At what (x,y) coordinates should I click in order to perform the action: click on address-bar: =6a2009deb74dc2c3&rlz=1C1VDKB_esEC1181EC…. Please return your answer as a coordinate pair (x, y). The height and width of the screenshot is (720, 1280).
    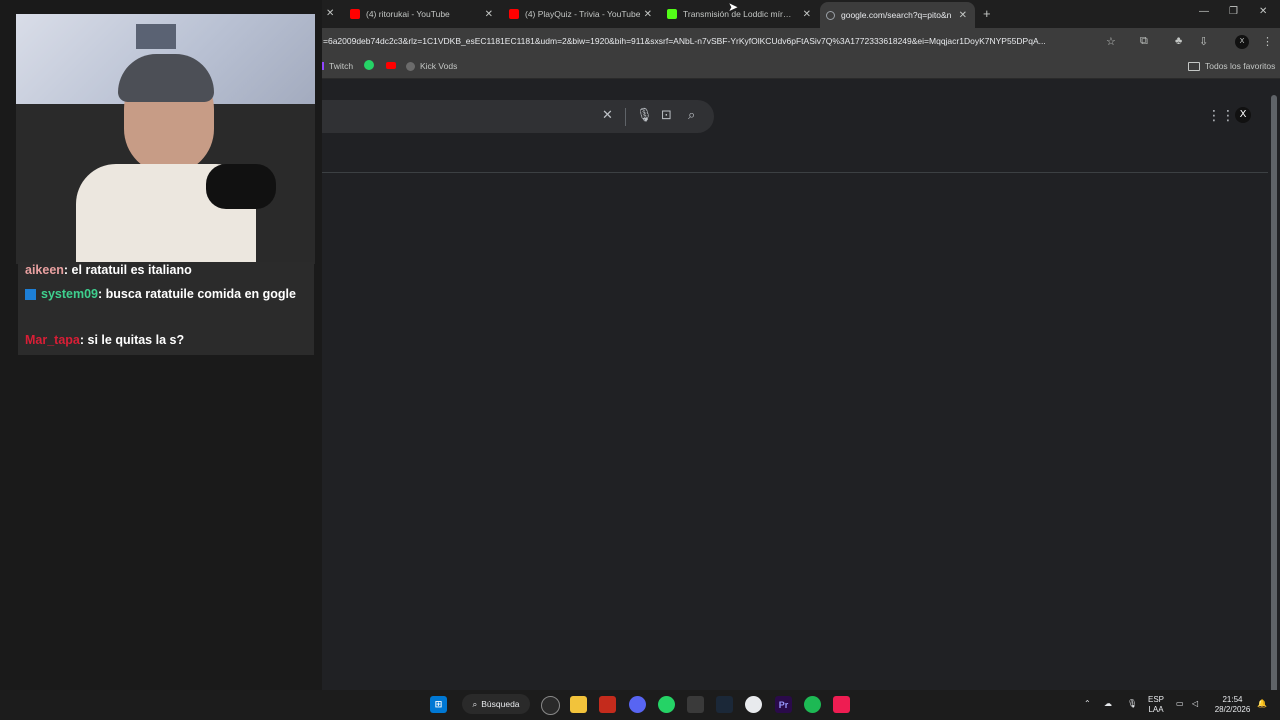
    Looking at the image, I should click on (710, 41).